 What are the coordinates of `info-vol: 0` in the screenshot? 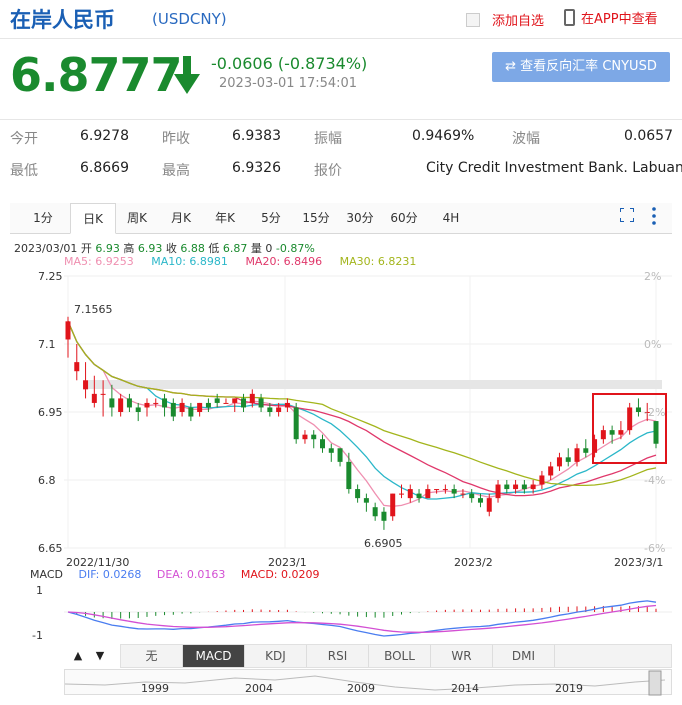 It's located at (269, 248).